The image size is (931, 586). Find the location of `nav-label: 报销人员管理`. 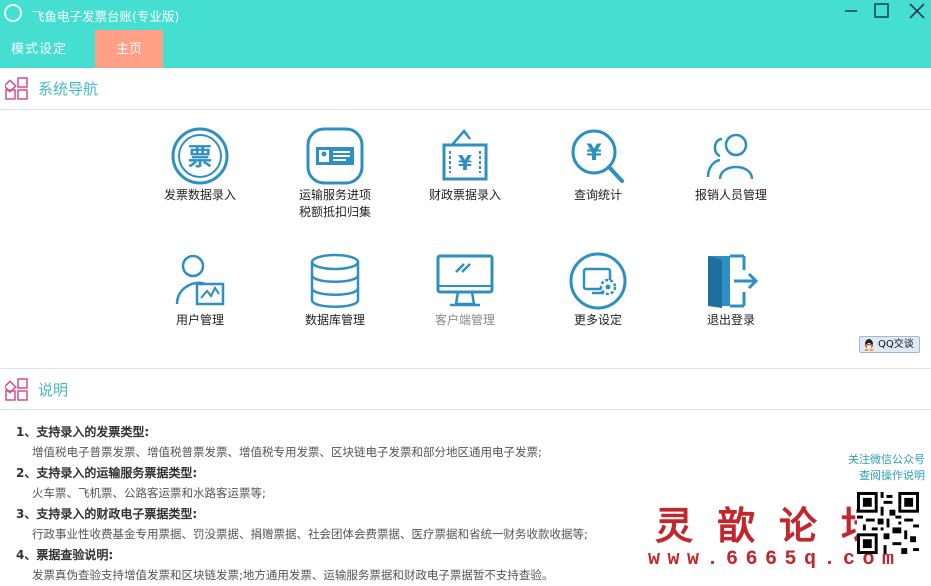

nav-label: 报销人员管理 is located at coordinates (730, 195).